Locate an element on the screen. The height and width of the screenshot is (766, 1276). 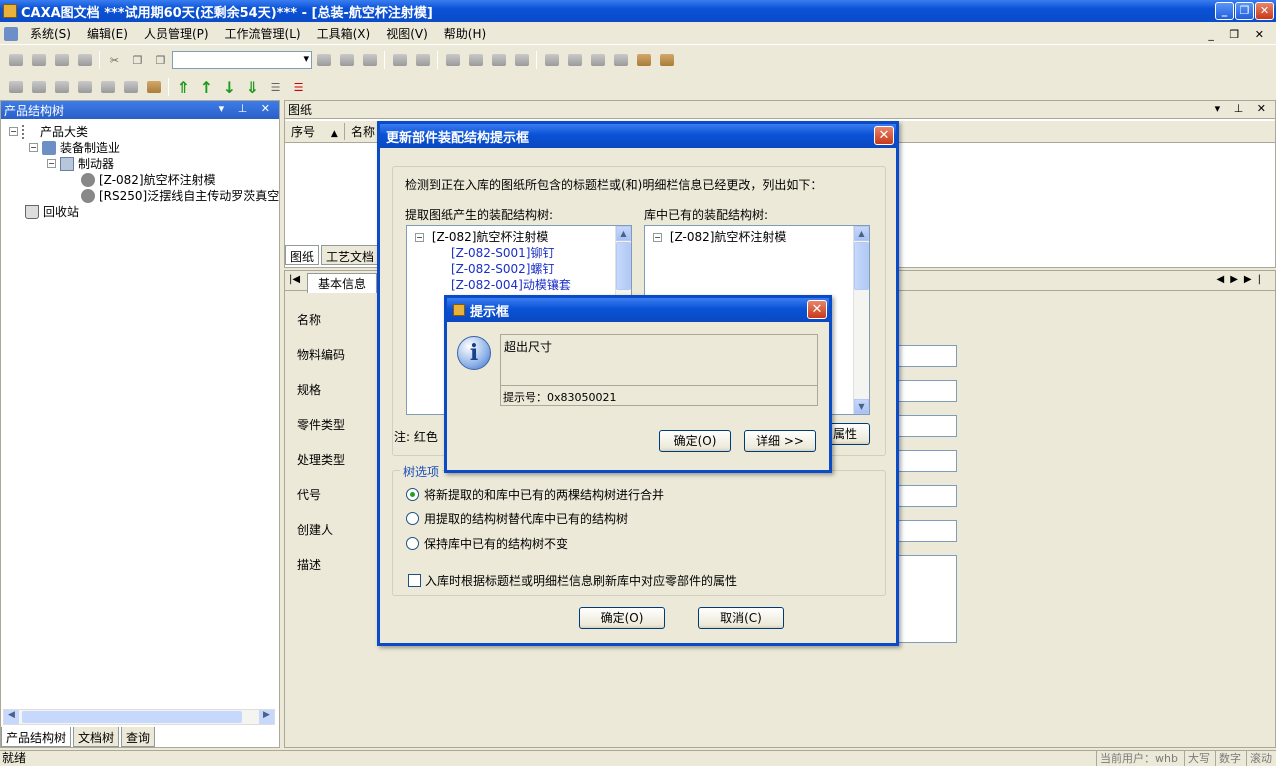
move-down-icon: ↓ is located at coordinates (230, 87).